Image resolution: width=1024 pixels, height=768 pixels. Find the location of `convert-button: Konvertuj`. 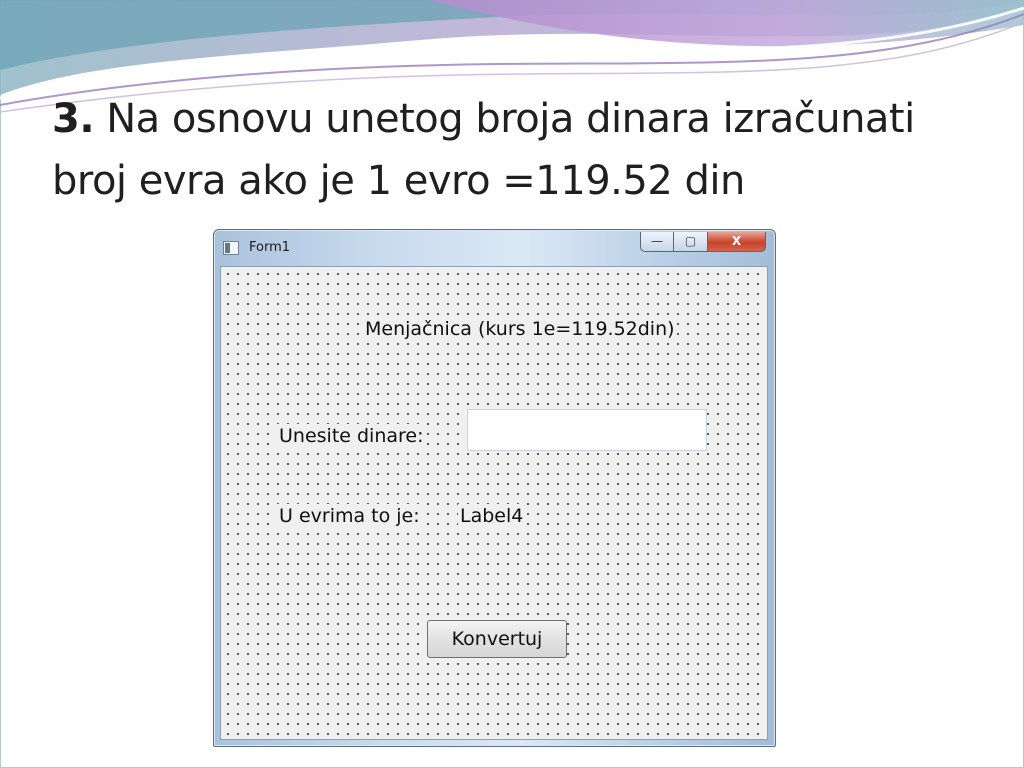

convert-button: Konvertuj is located at coordinates (497, 639).